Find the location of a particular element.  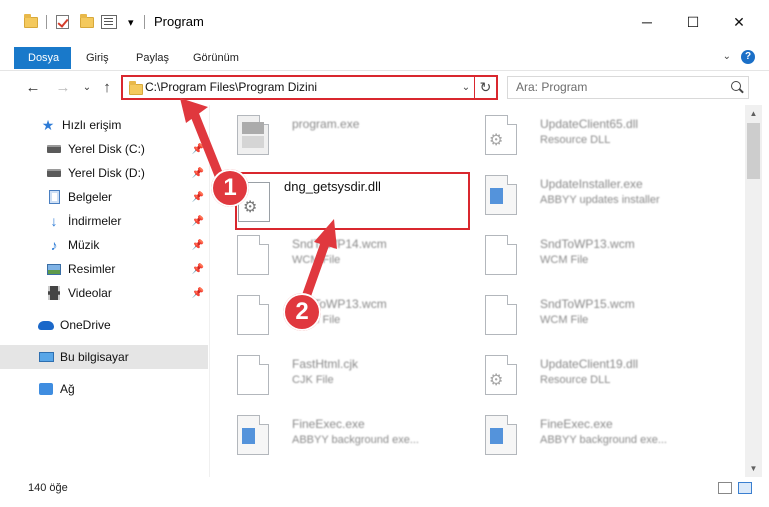

sidebar-item-documents: Belgeler 📌 is located at coordinates (104, 197).